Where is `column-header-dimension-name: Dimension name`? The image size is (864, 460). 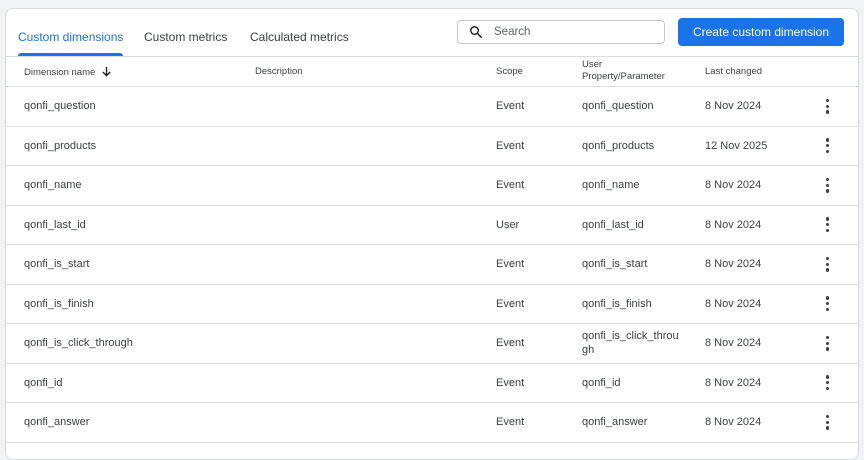 column-header-dimension-name: Dimension name is located at coordinates (68, 72).